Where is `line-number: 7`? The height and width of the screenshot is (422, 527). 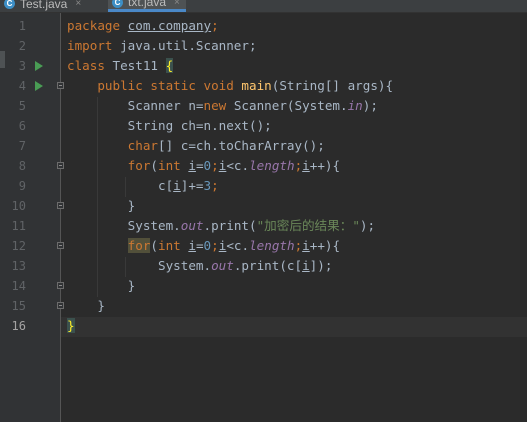
line-number: 7 is located at coordinates (22, 146).